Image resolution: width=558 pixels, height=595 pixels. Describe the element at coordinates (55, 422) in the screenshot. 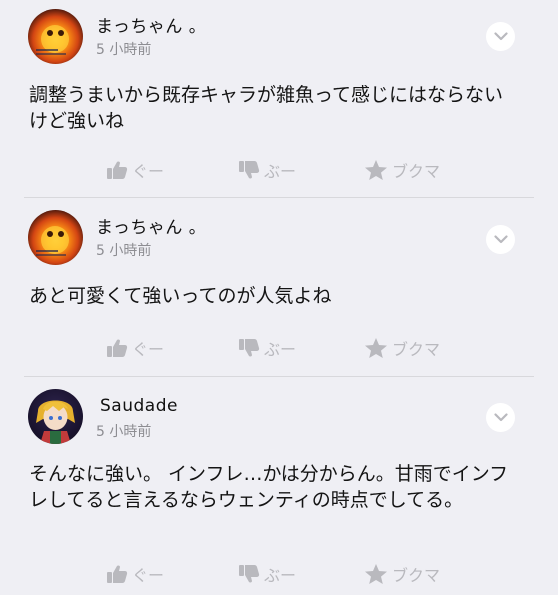

I see `character-avatar-icon` at that location.